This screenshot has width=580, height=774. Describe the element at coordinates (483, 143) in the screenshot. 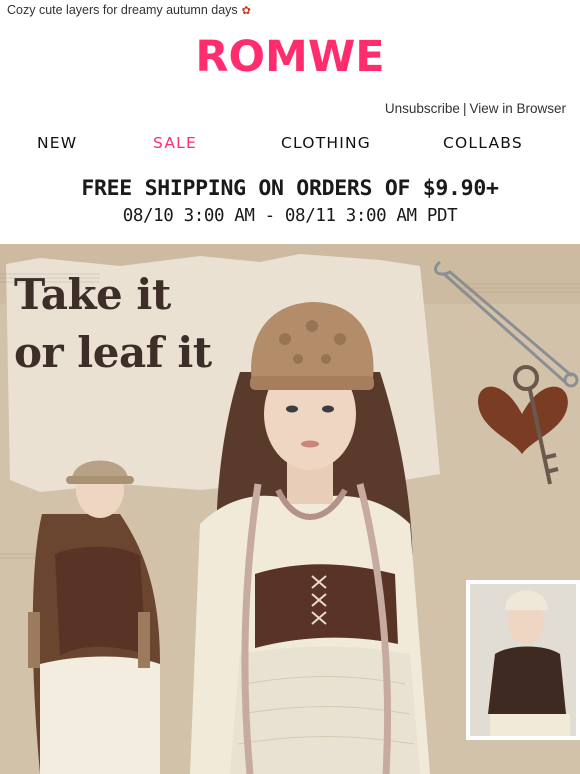

I see `nav-collabs: COLLABS` at that location.